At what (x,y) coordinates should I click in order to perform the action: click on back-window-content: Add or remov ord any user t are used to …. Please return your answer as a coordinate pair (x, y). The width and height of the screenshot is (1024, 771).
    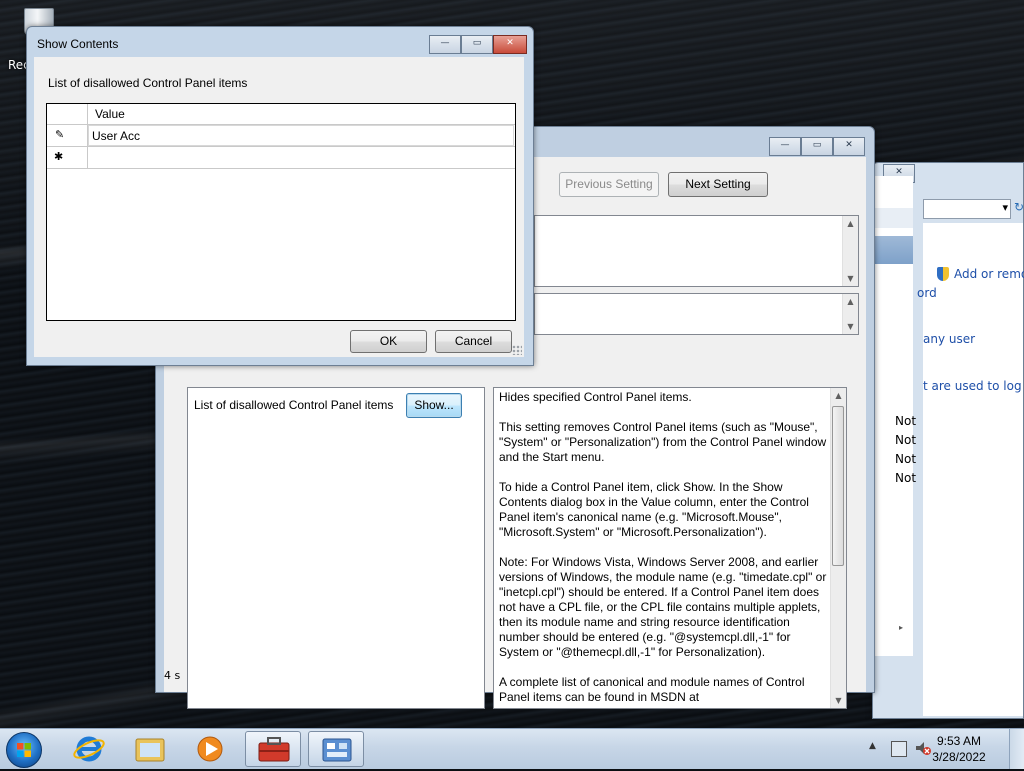
    Looking at the image, I should click on (970, 469).